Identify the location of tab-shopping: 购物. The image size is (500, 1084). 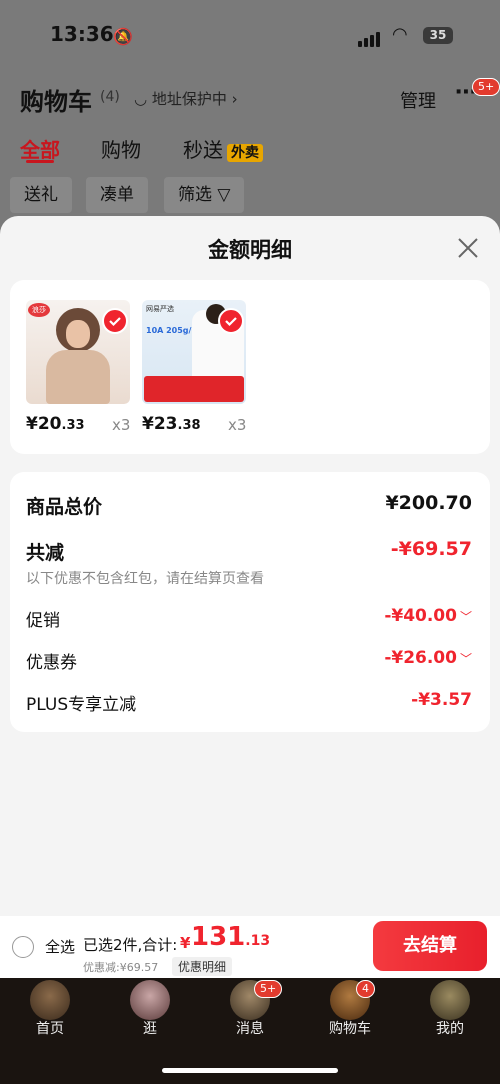
(121, 148).